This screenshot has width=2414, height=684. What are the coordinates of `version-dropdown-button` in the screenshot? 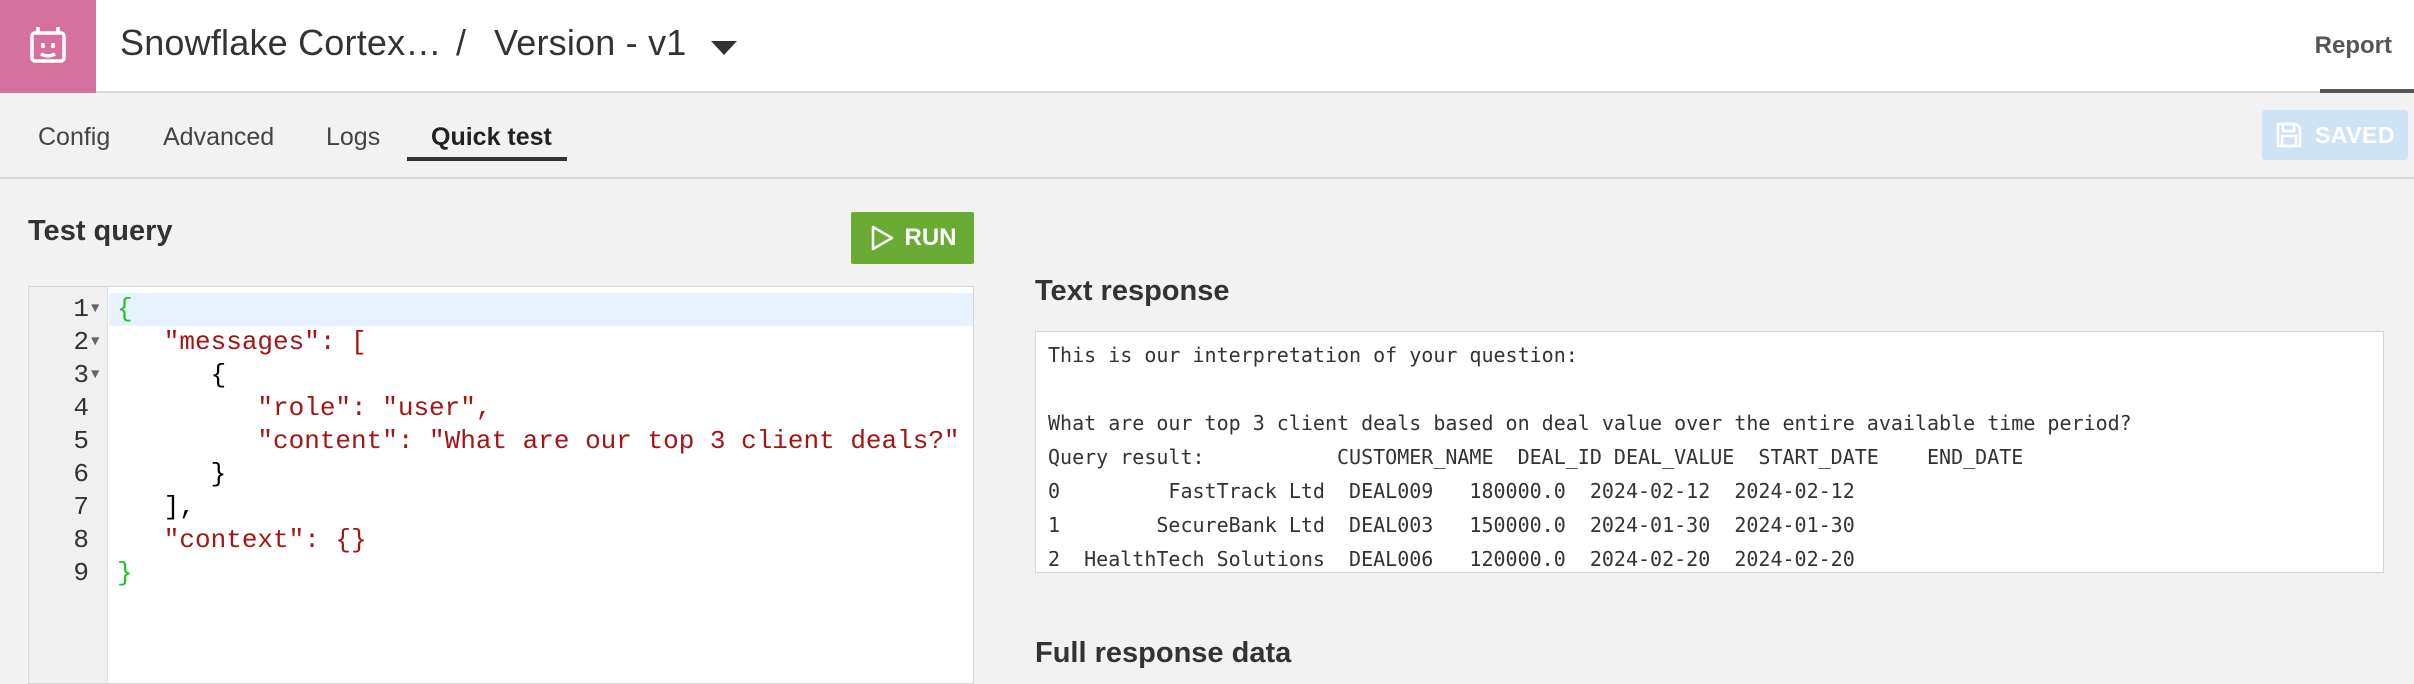 It's located at (724, 48).